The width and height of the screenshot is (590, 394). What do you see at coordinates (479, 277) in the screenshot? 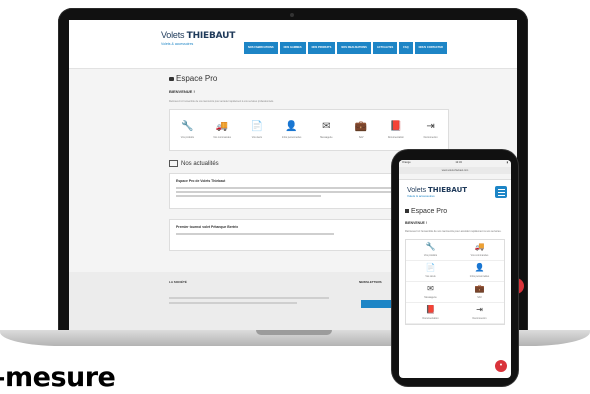
I see `phone-tile-label: Infos personnelles` at bounding box center [479, 277].